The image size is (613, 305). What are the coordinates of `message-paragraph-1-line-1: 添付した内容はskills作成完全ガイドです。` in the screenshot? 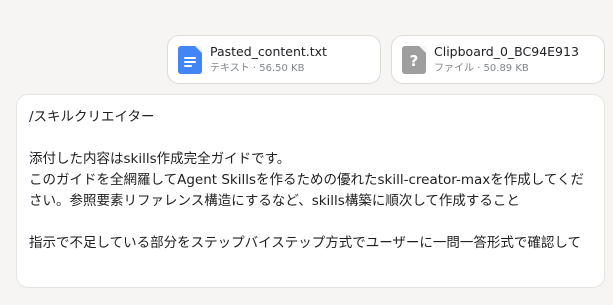 It's located at (160, 159).